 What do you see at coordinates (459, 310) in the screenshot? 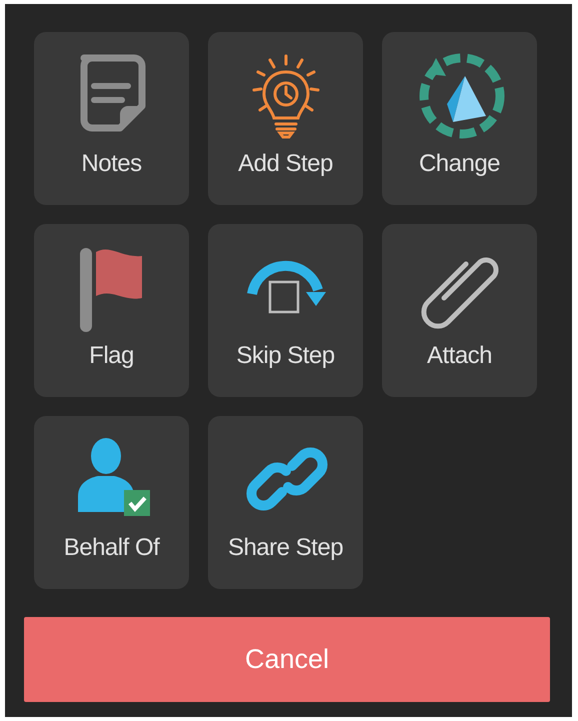
I see `action-tile: Attach` at bounding box center [459, 310].